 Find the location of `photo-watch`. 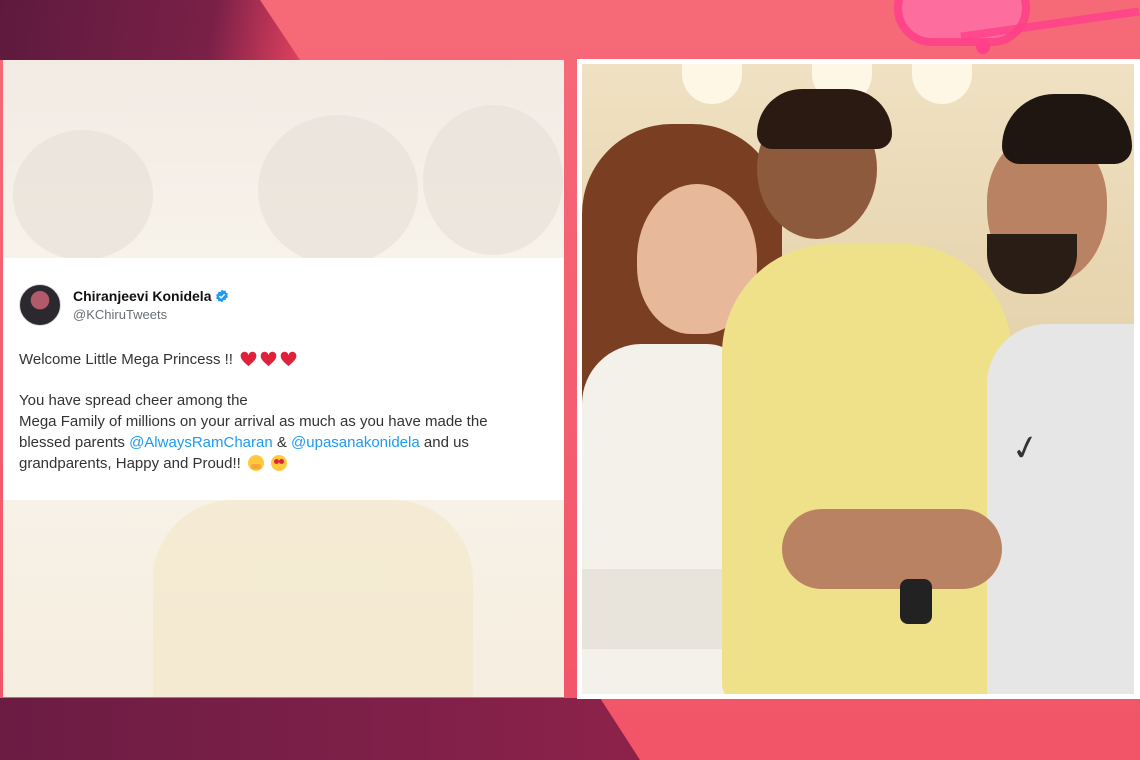

photo-watch is located at coordinates (916, 601).